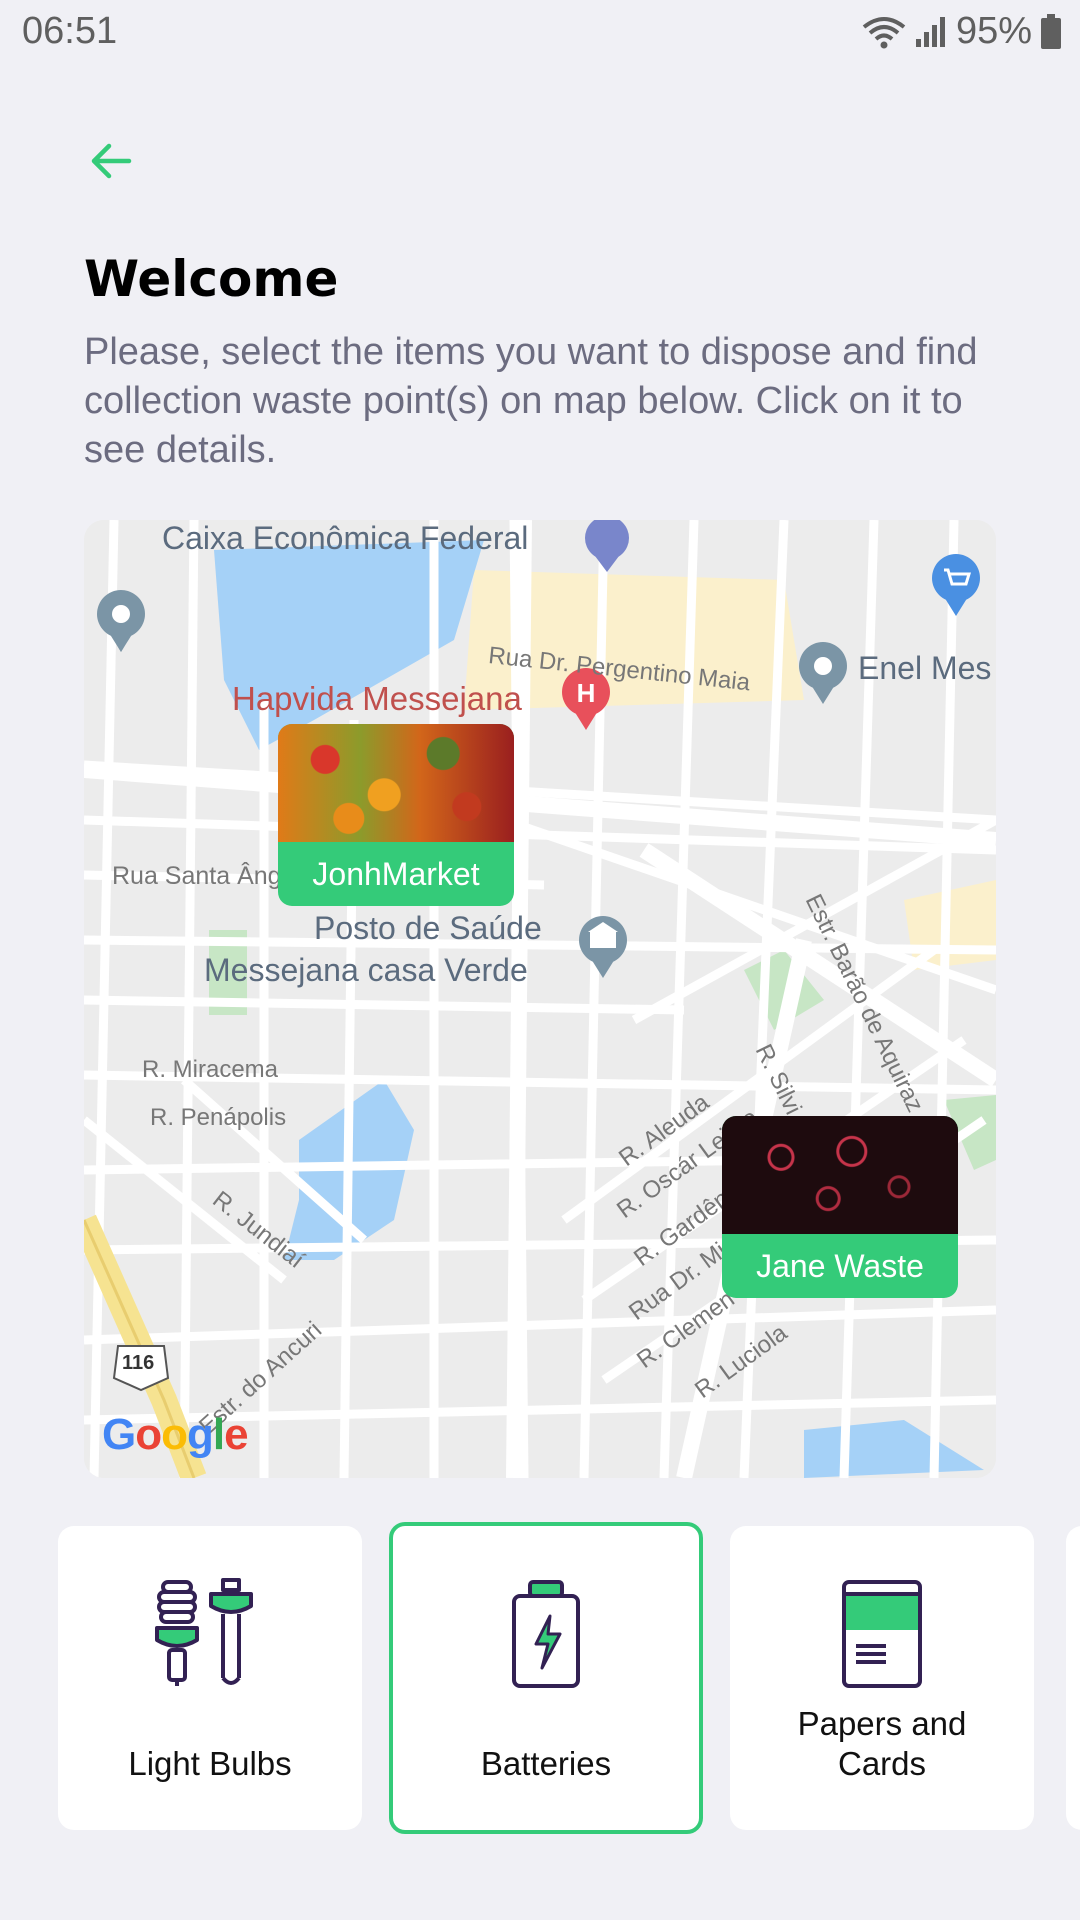  What do you see at coordinates (197, 876) in the screenshot?
I see `map-label-rua-santa: Rua Santa Âng` at bounding box center [197, 876].